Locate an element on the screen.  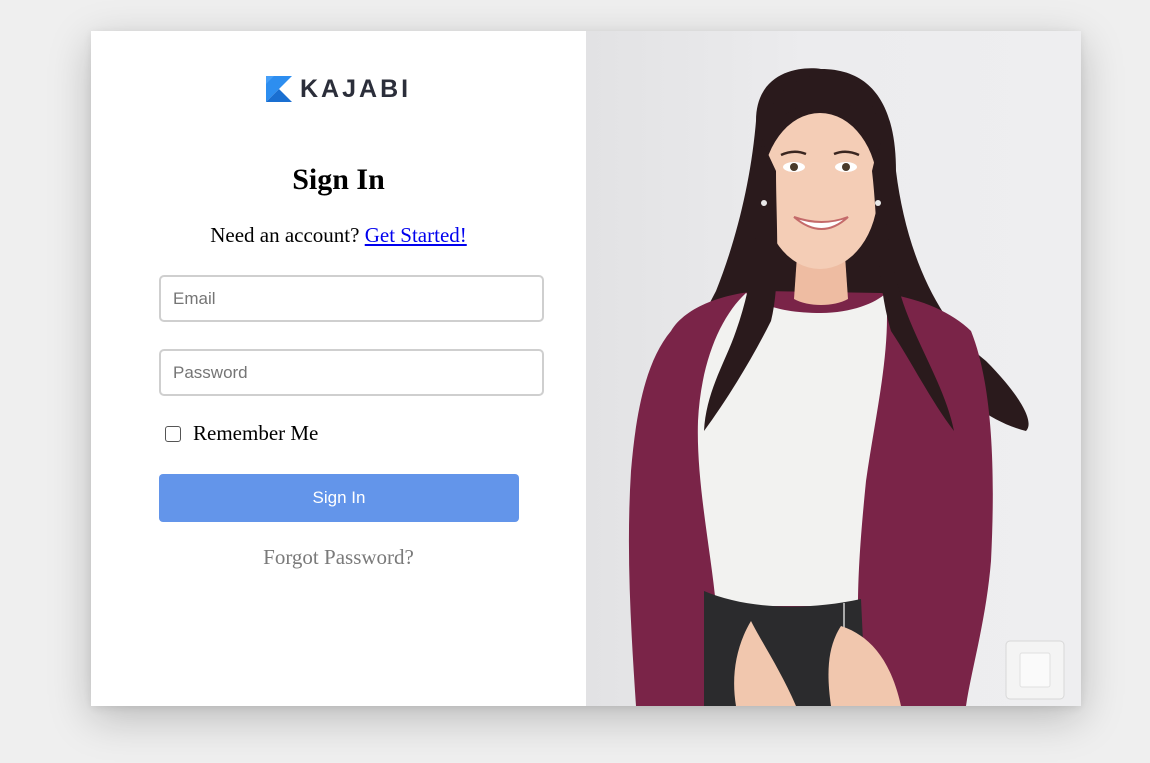
page-title: Sign In is located at coordinates (338, 179).